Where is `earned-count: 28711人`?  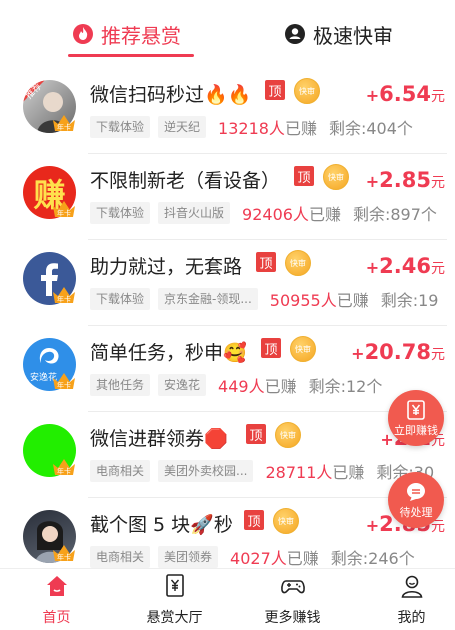
earned-count: 28711人 is located at coordinates (299, 472).